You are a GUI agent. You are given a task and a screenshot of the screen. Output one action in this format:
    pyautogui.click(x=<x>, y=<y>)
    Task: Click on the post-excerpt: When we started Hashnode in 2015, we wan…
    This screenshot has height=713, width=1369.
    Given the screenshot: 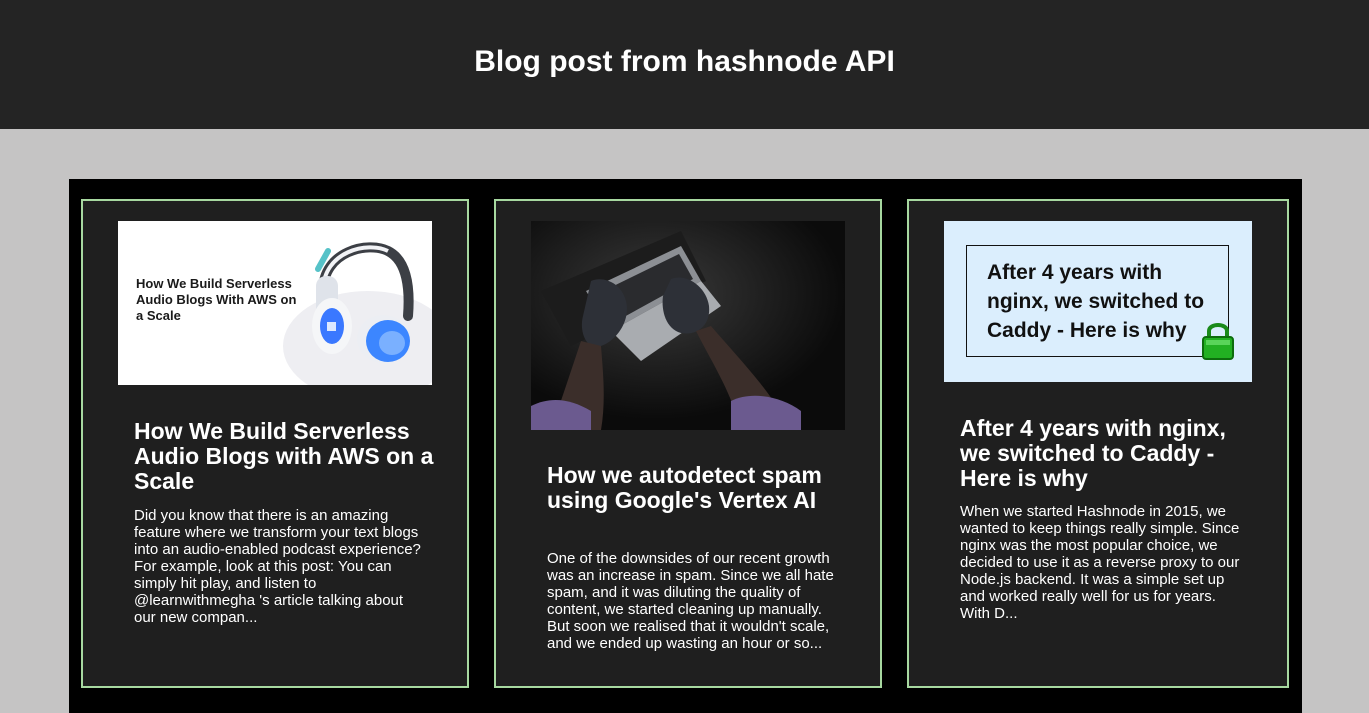 What is the action you would take?
    pyautogui.click(x=1100, y=562)
    